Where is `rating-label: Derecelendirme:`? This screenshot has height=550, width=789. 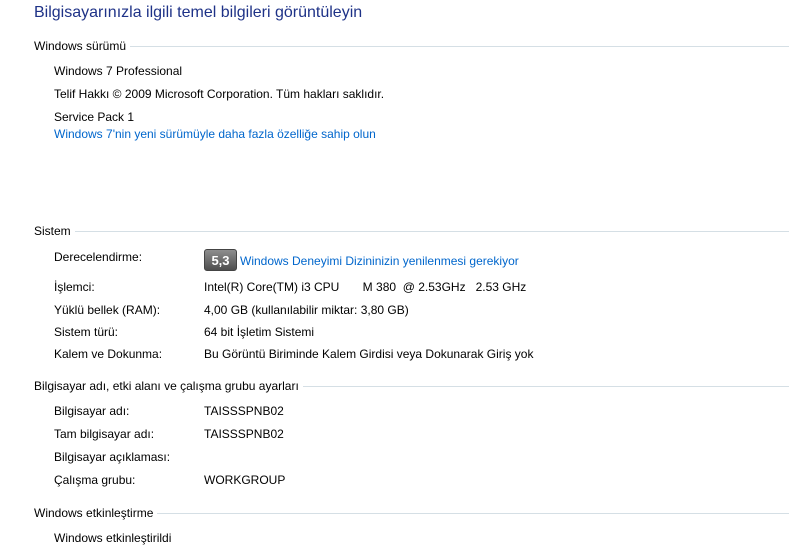
rating-label: Derecelendirme: is located at coordinates (98, 257).